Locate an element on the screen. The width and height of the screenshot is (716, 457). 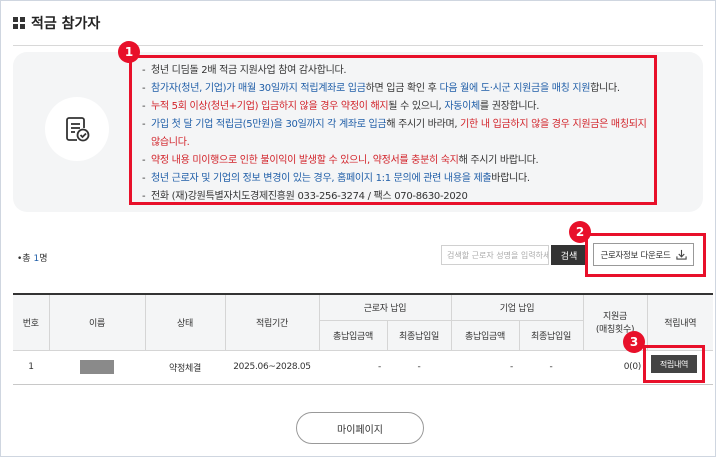
header-period: 적립기간 is located at coordinates (272, 322).